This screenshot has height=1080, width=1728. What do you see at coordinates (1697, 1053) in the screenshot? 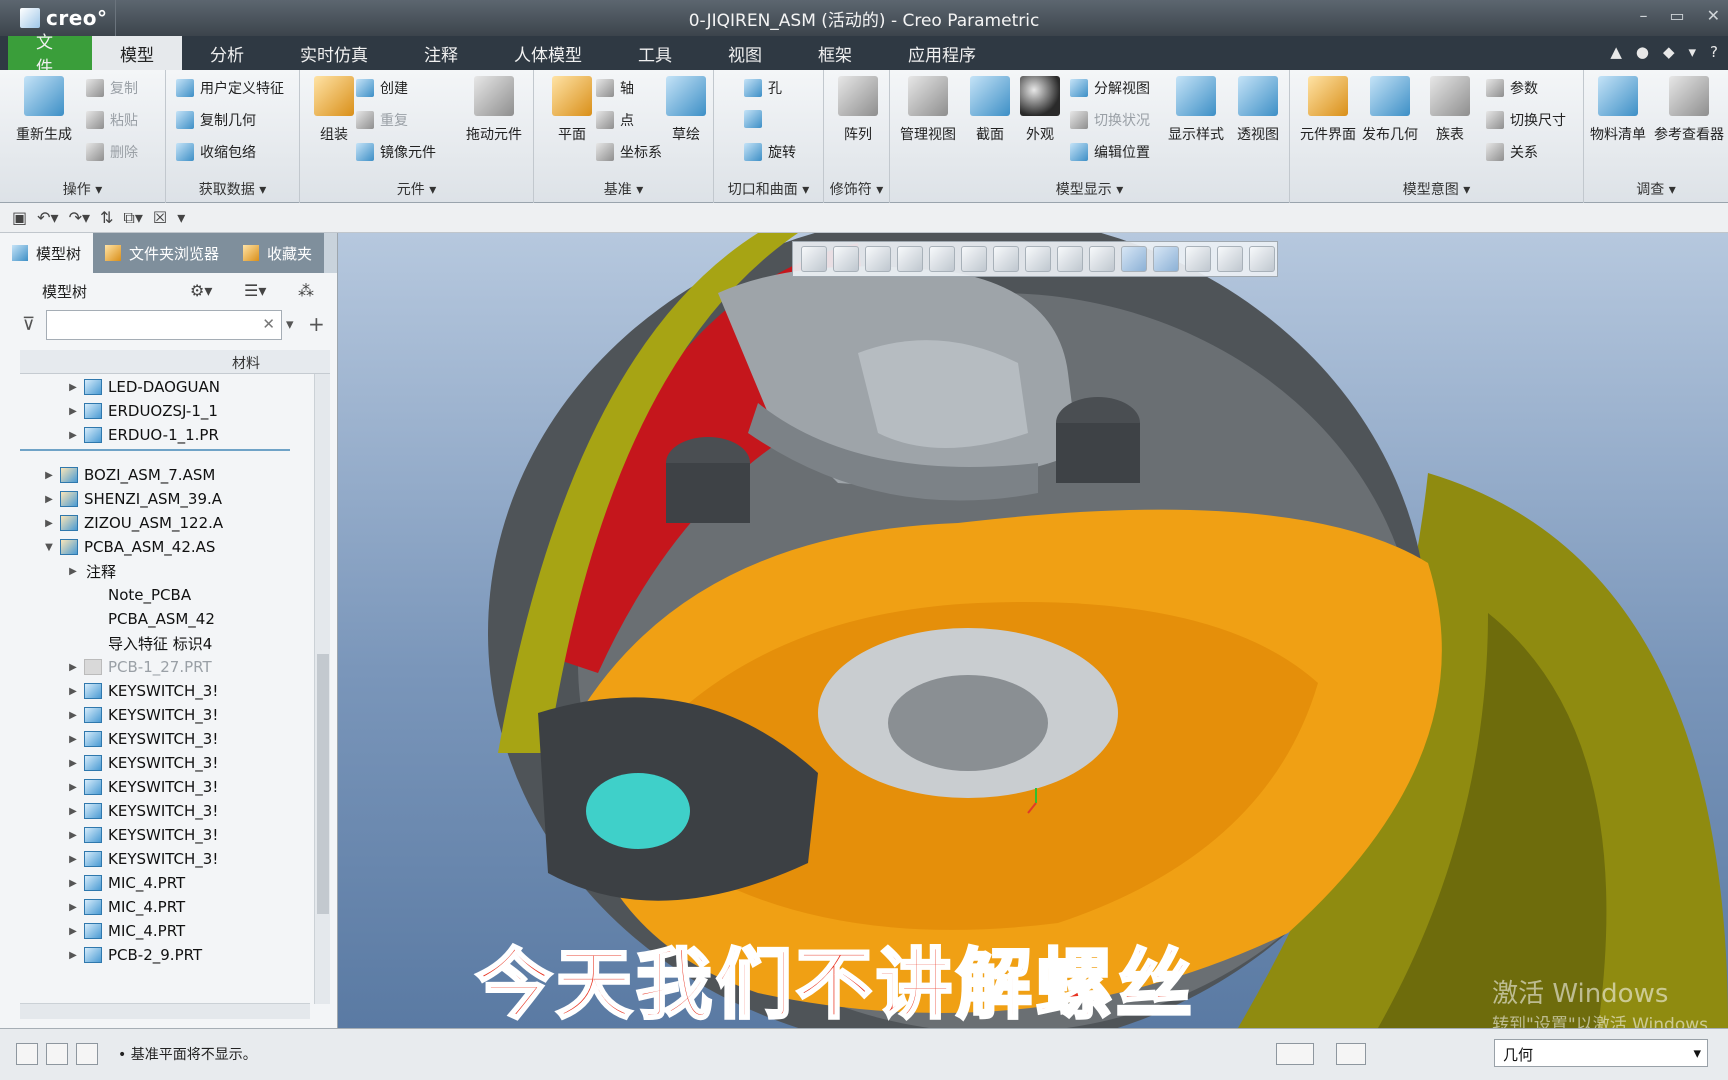
I see `filter-dropdown-icon: ▾` at bounding box center [1697, 1053].